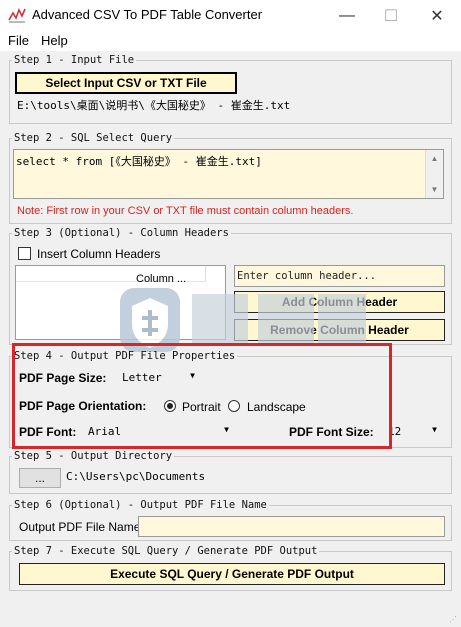 The height and width of the screenshot is (627, 461). I want to click on sql-query-text: select * from [《大国秘史》 - 崔金生.txt], so click(139, 161).